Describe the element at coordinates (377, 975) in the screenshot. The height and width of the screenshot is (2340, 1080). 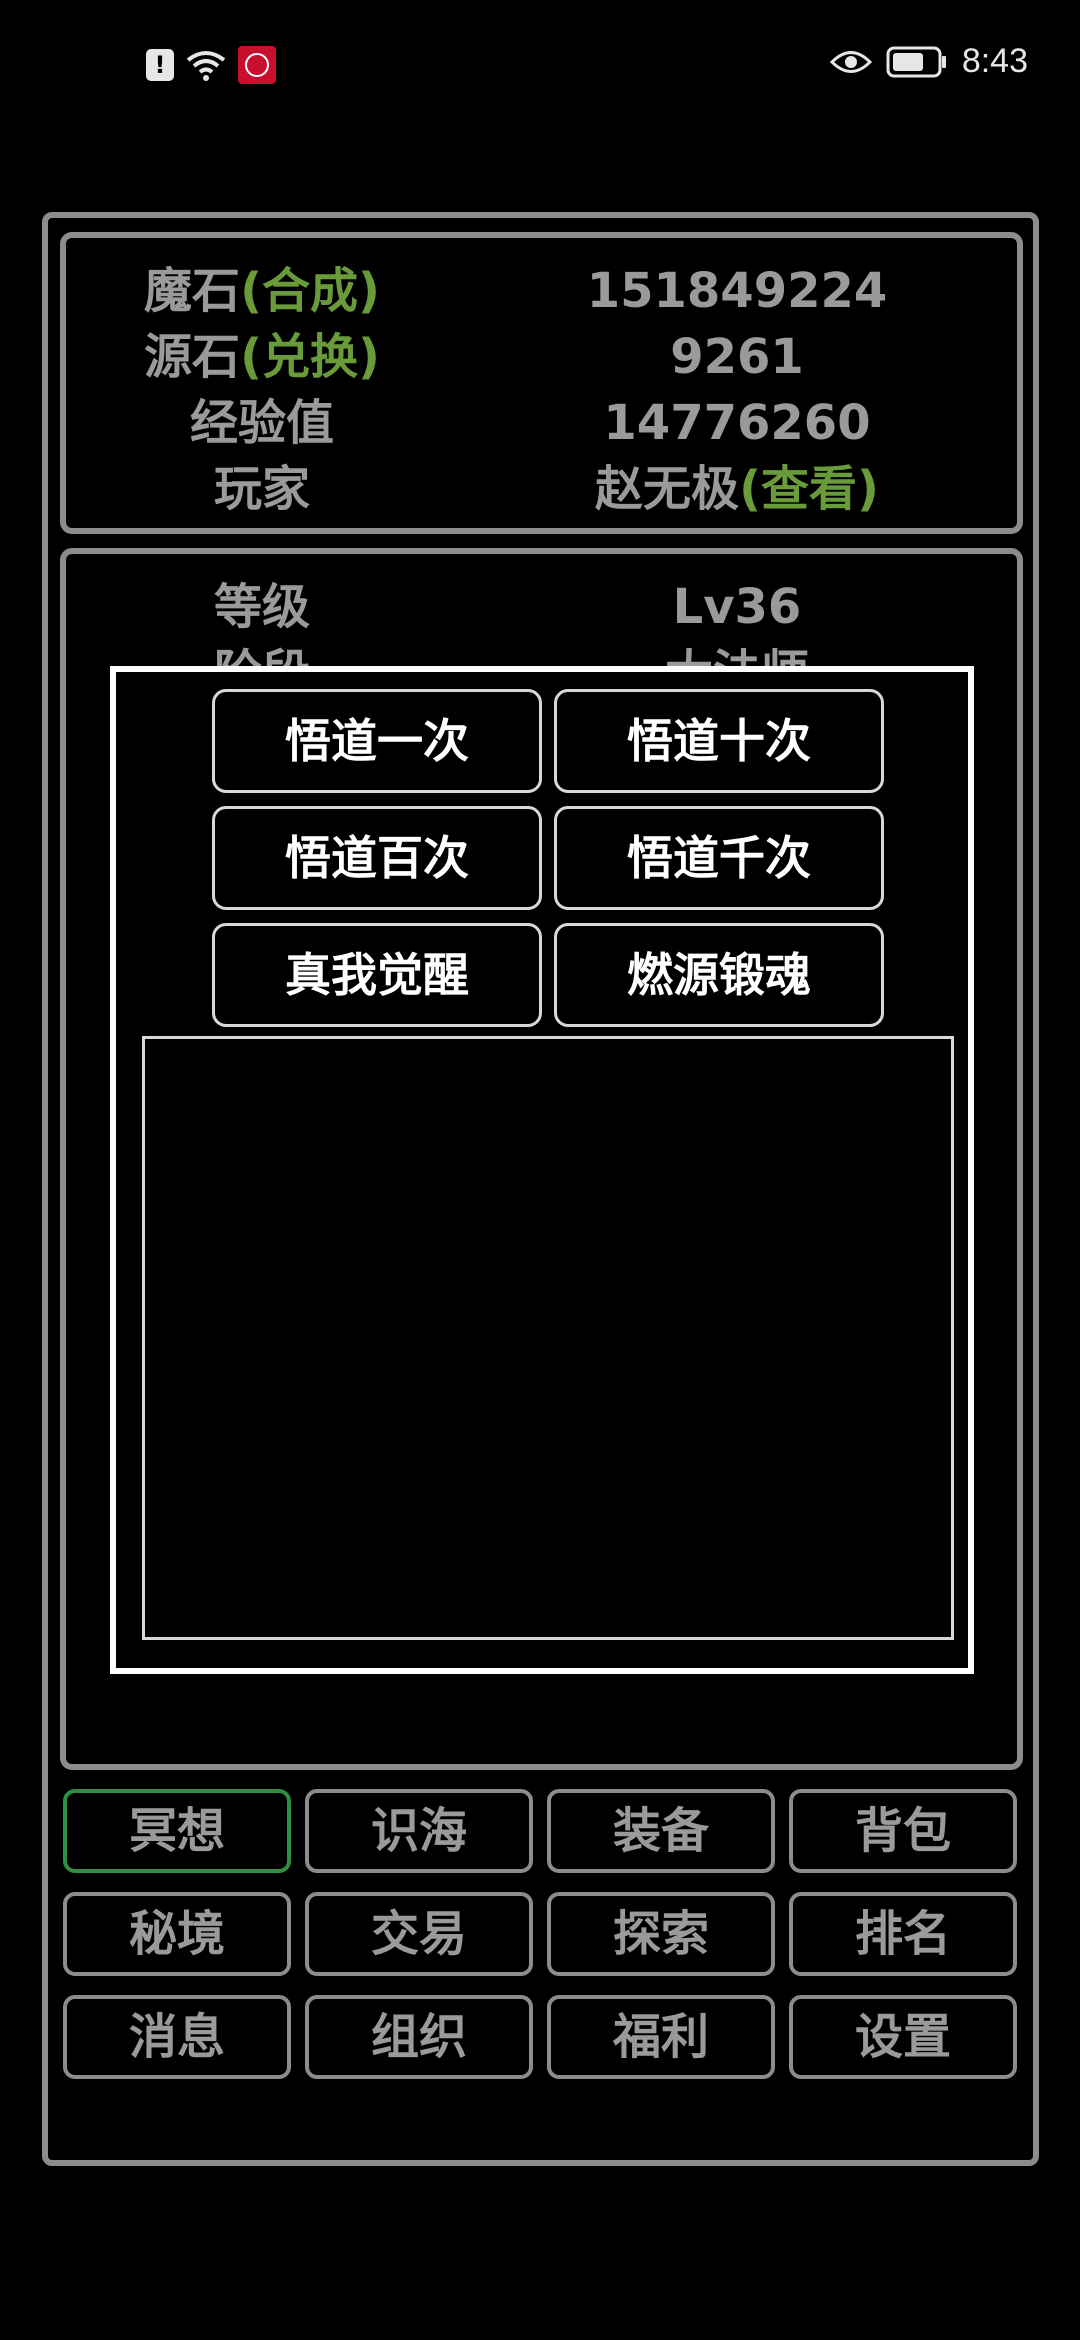
I see `true-self-awakening-button: 真我觉醒` at that location.